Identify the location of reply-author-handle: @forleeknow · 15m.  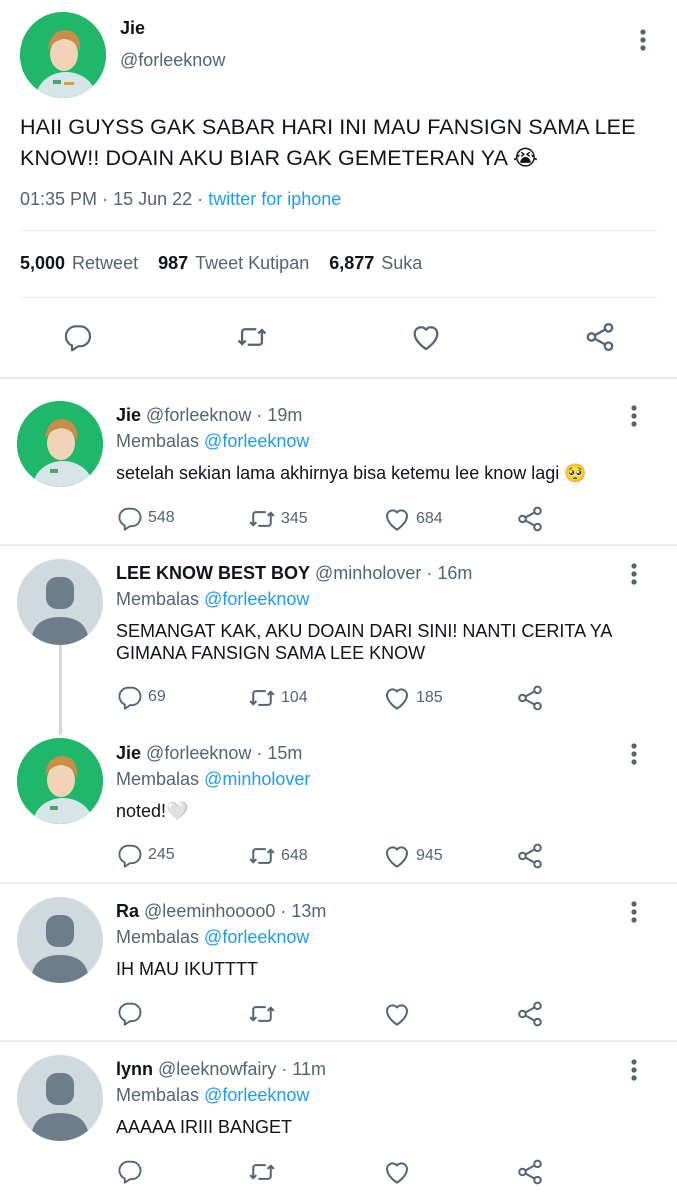
(224, 753).